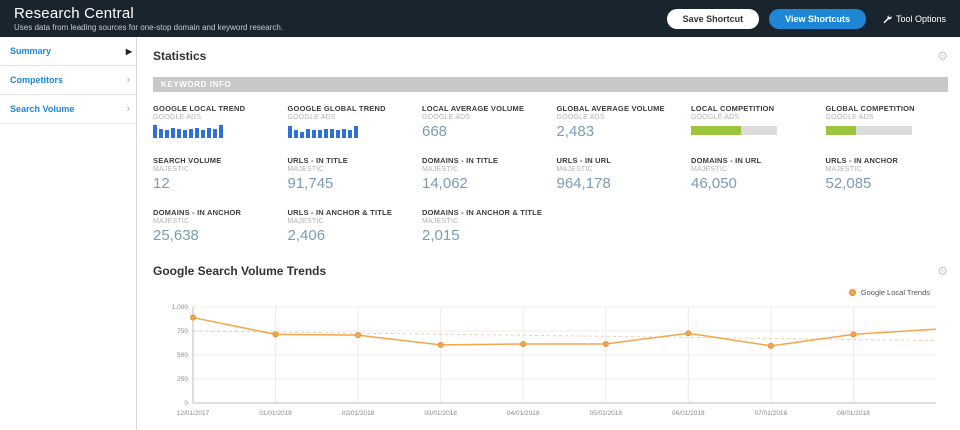  Describe the element at coordinates (550, 56) in the screenshot. I see `statistics-header: Statistics ⚙` at that location.